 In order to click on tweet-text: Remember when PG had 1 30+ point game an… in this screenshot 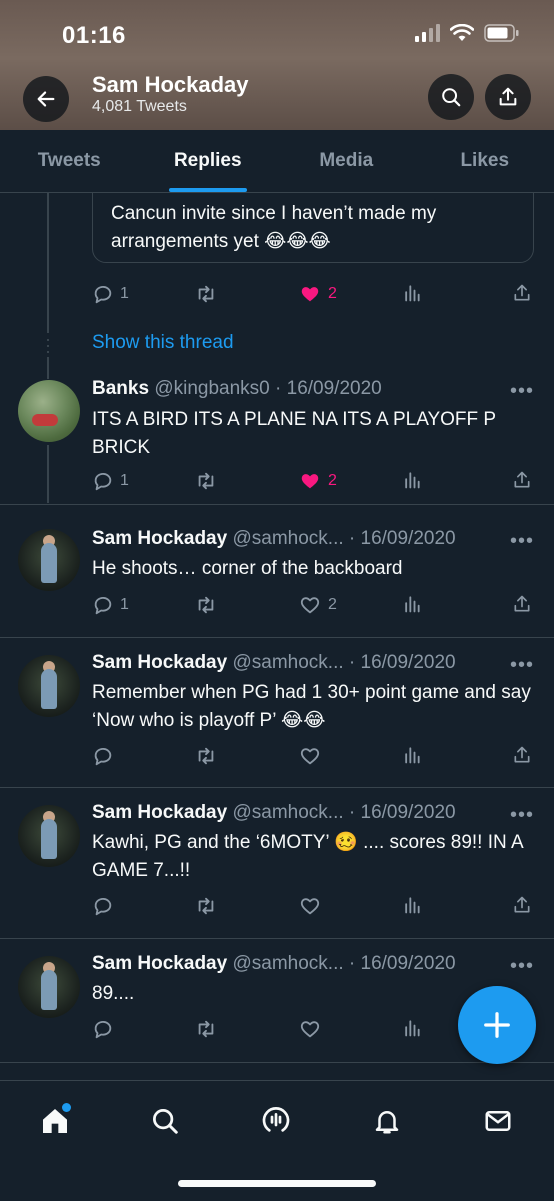, I will do `click(312, 707)`.